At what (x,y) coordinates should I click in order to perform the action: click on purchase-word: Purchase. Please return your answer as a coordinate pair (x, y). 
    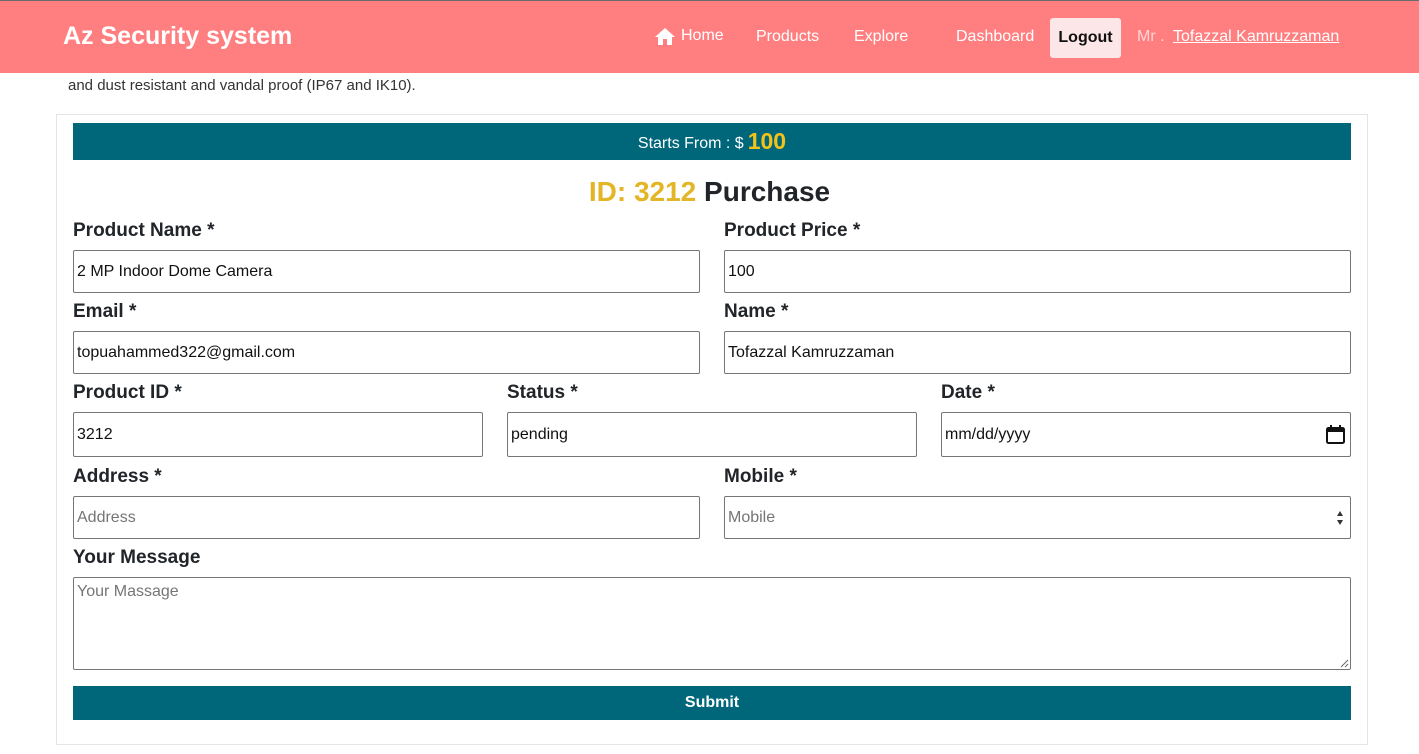
    Looking at the image, I should click on (767, 191).